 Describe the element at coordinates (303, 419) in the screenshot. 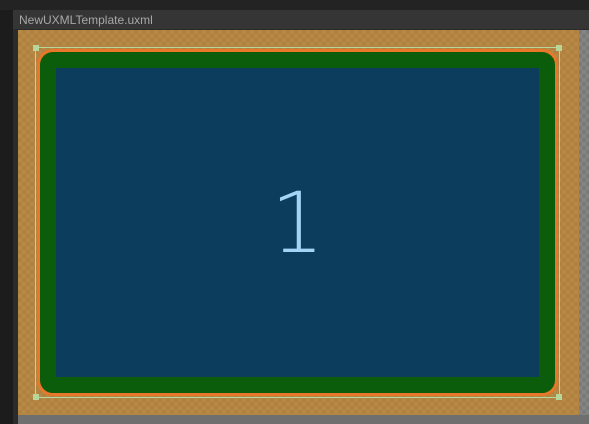

I see `viewport-bottom-bar` at that location.